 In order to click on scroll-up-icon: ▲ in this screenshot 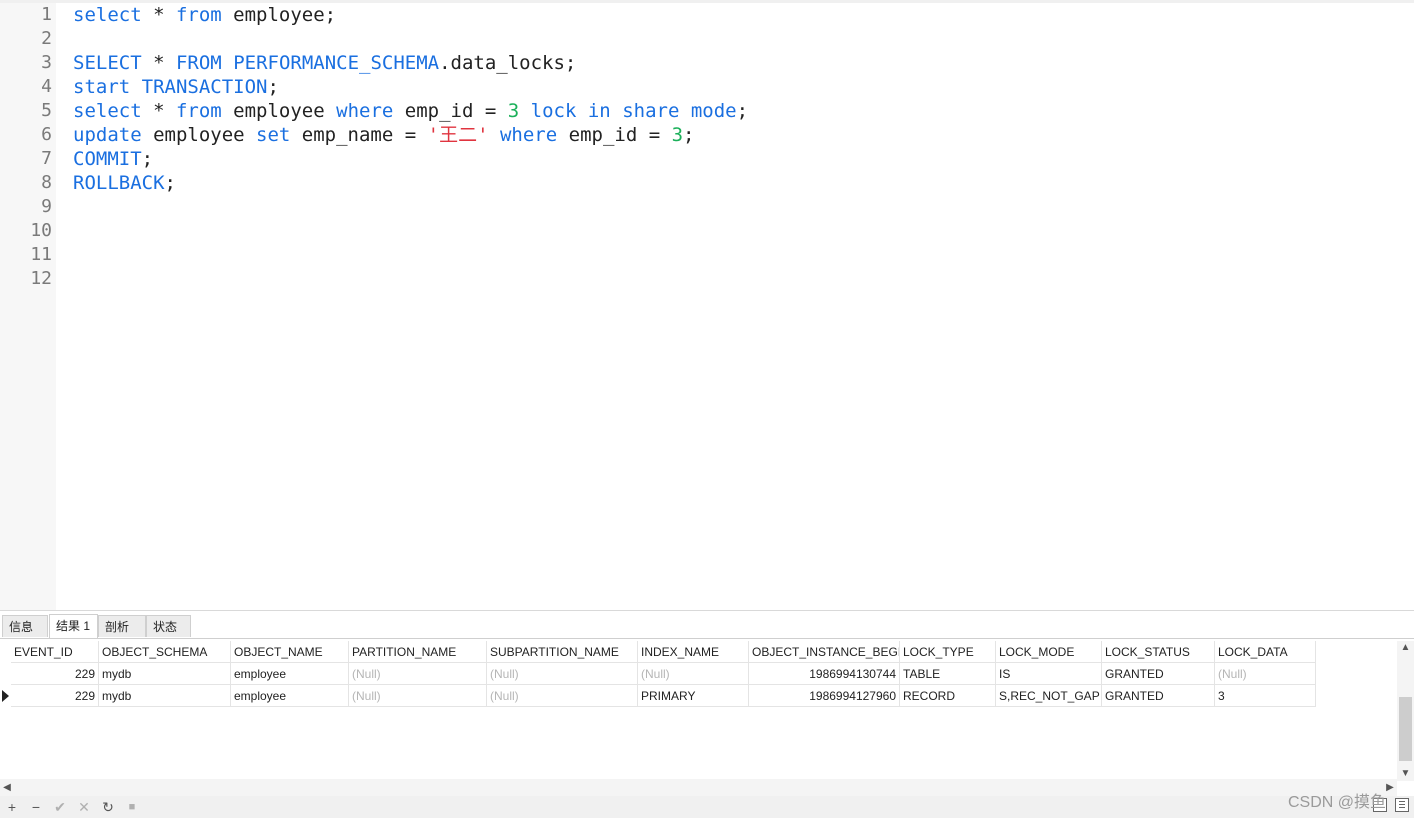, I will do `click(1405, 648)`.